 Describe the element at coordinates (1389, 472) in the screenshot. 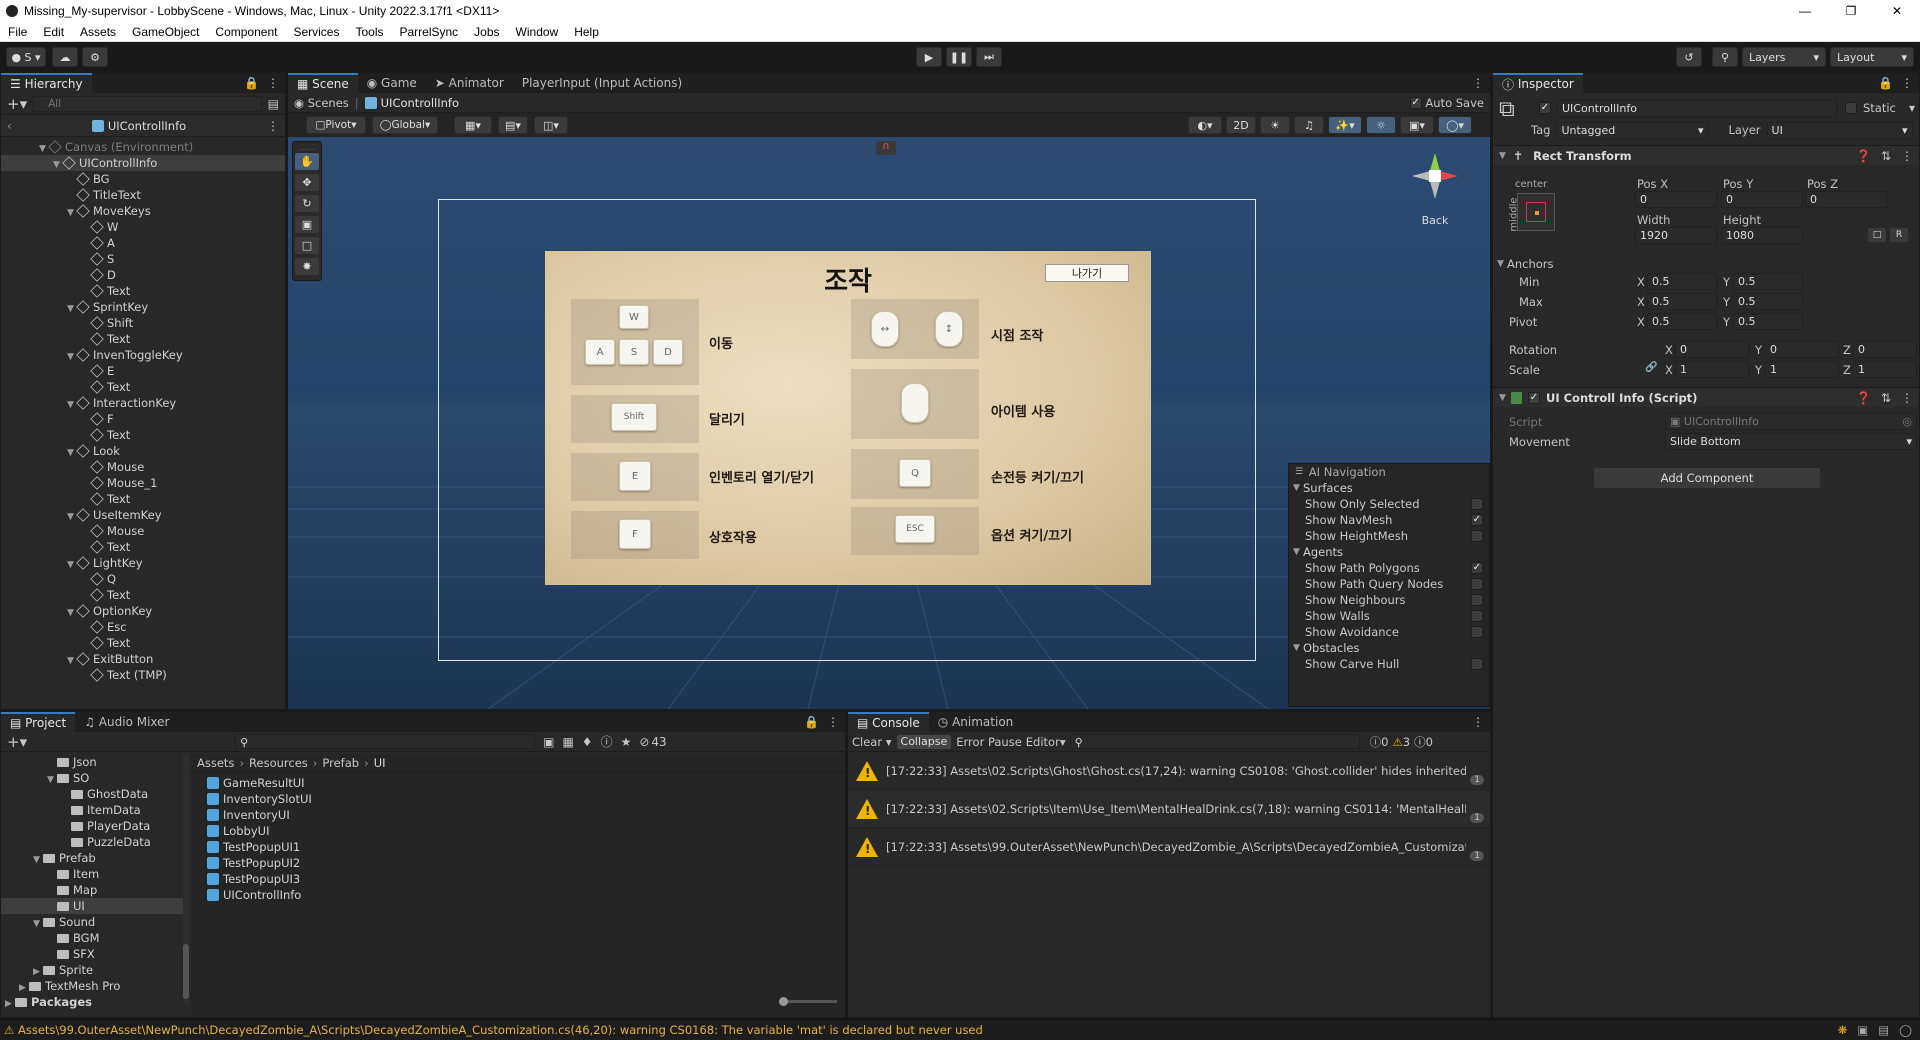

I see `ai-nav-header: ☰ AI Navigation` at that location.